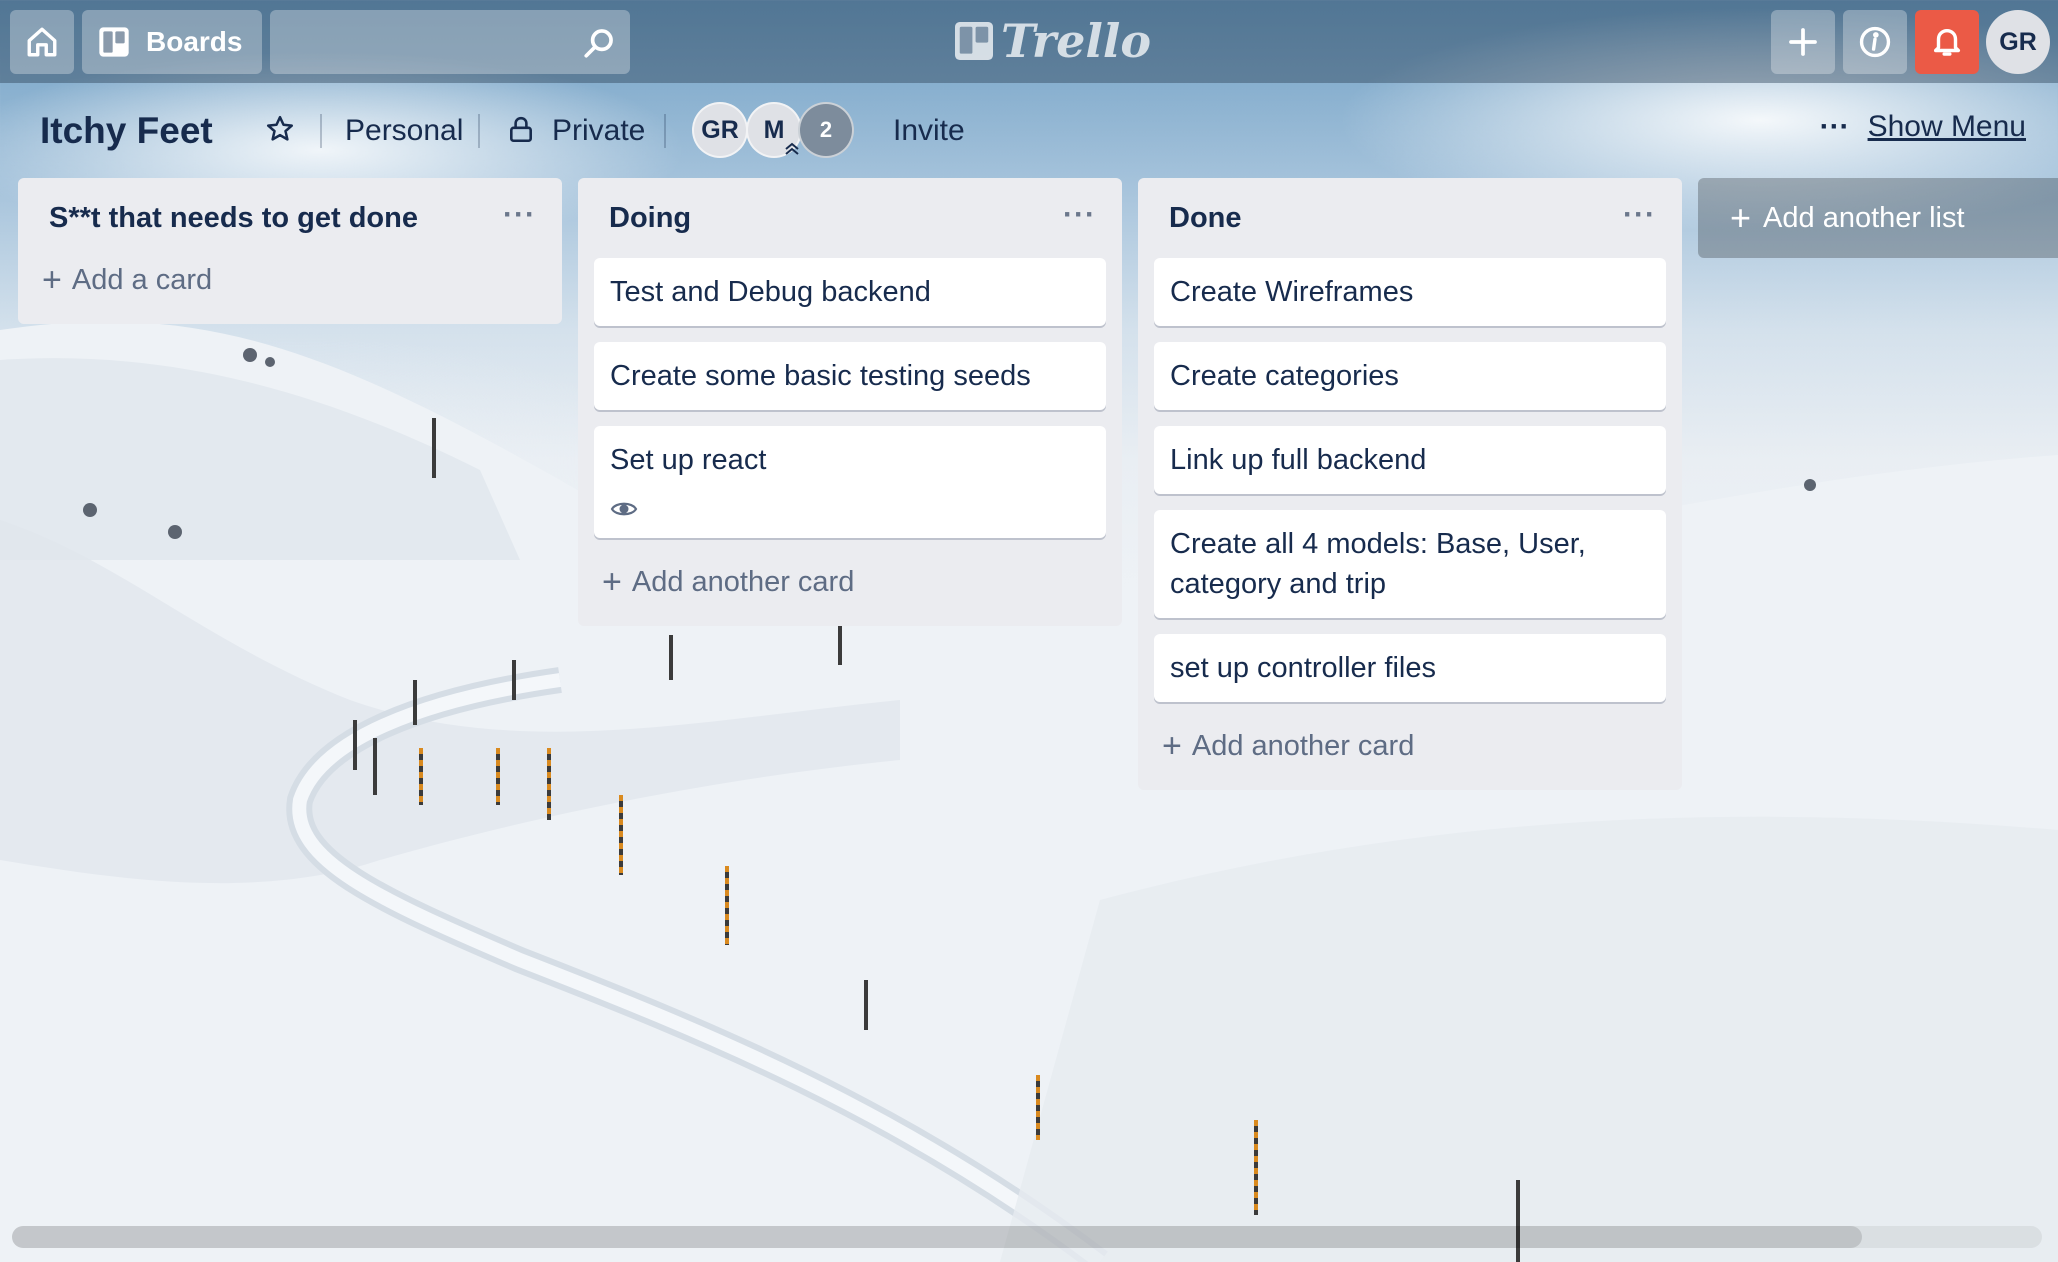 The image size is (2058, 1262). Describe the element at coordinates (2018, 42) in the screenshot. I see `user-avatar: GR` at that location.